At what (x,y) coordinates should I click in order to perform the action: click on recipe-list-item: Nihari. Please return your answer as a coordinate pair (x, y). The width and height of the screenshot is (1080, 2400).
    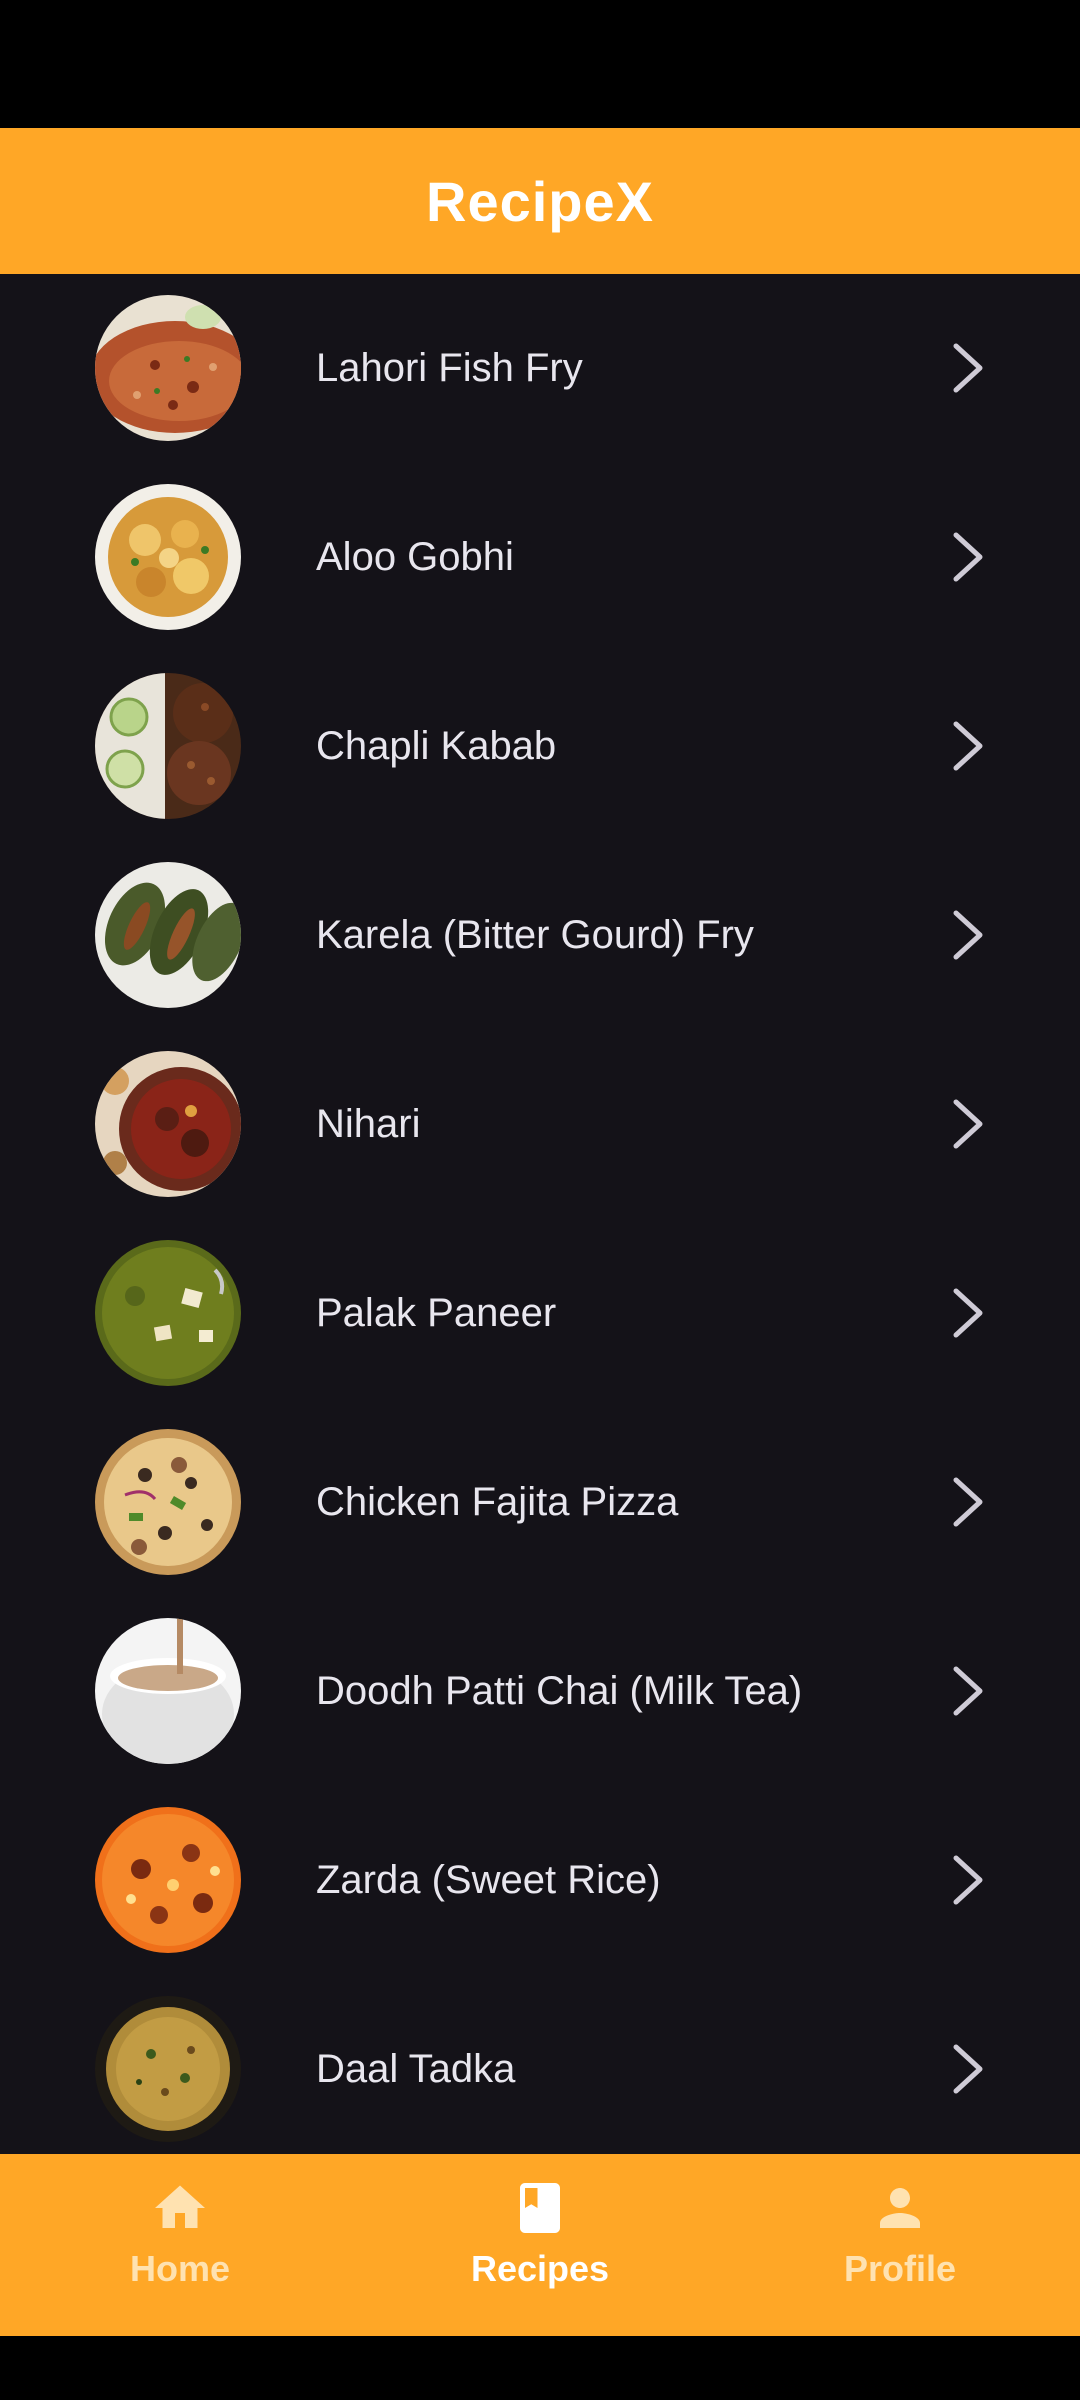
    Looking at the image, I should click on (540, 1124).